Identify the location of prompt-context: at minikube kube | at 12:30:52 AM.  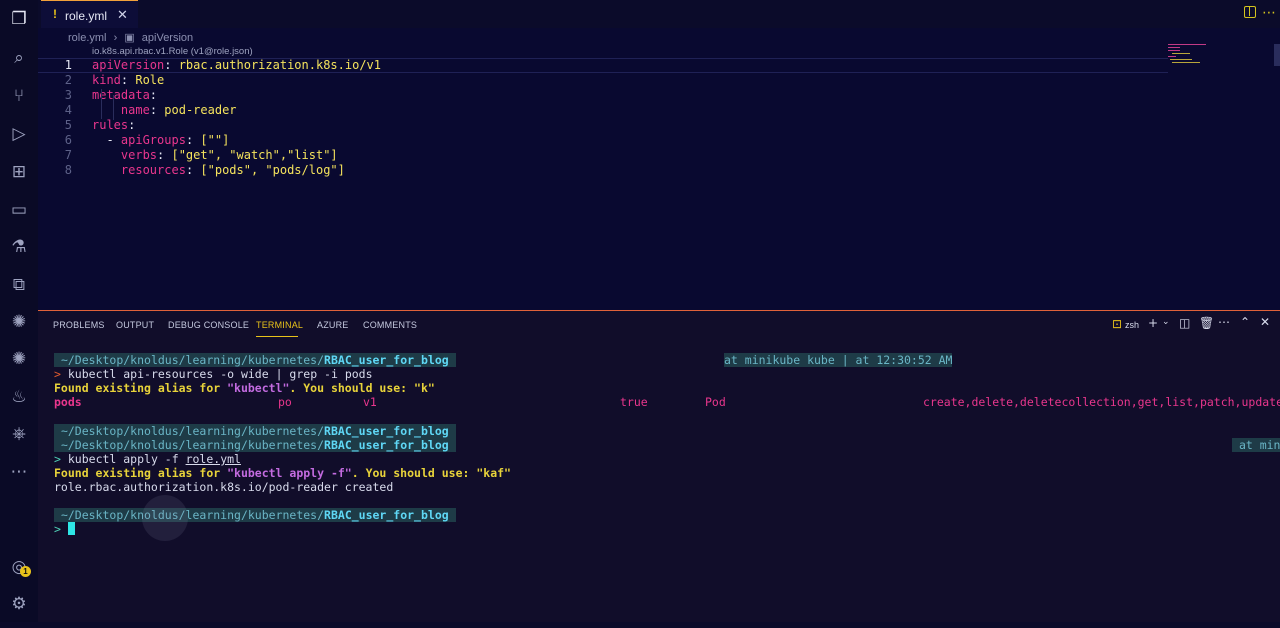
(838, 360).